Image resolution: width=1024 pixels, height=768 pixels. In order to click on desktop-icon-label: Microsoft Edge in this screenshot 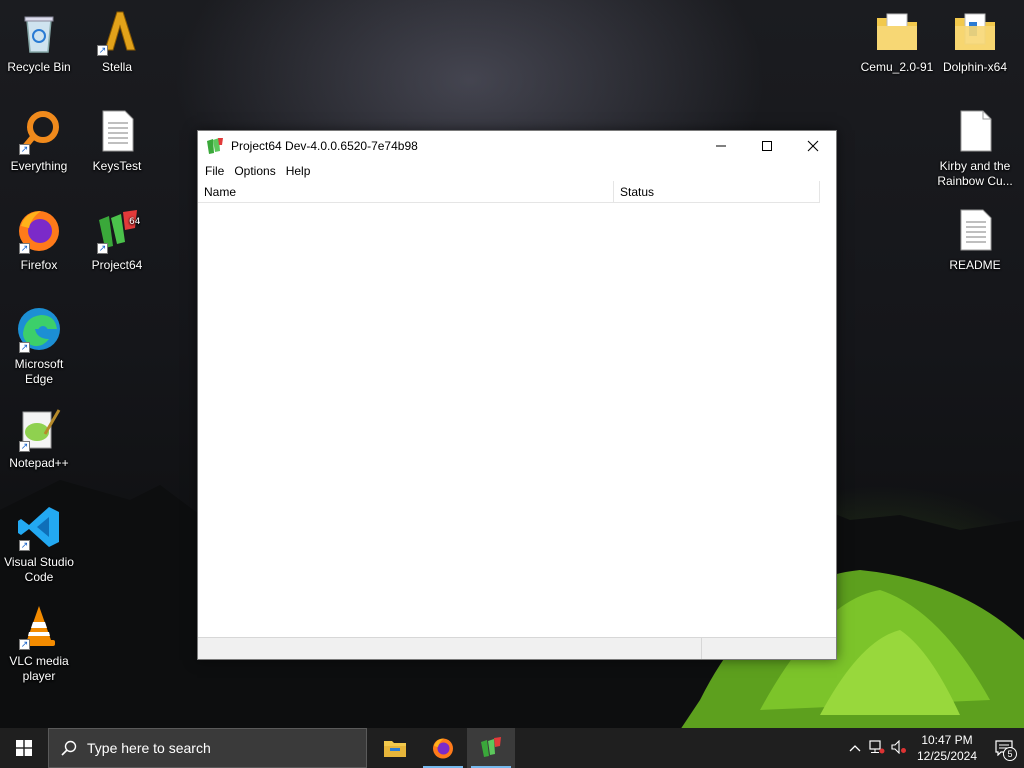, I will do `click(39, 371)`.